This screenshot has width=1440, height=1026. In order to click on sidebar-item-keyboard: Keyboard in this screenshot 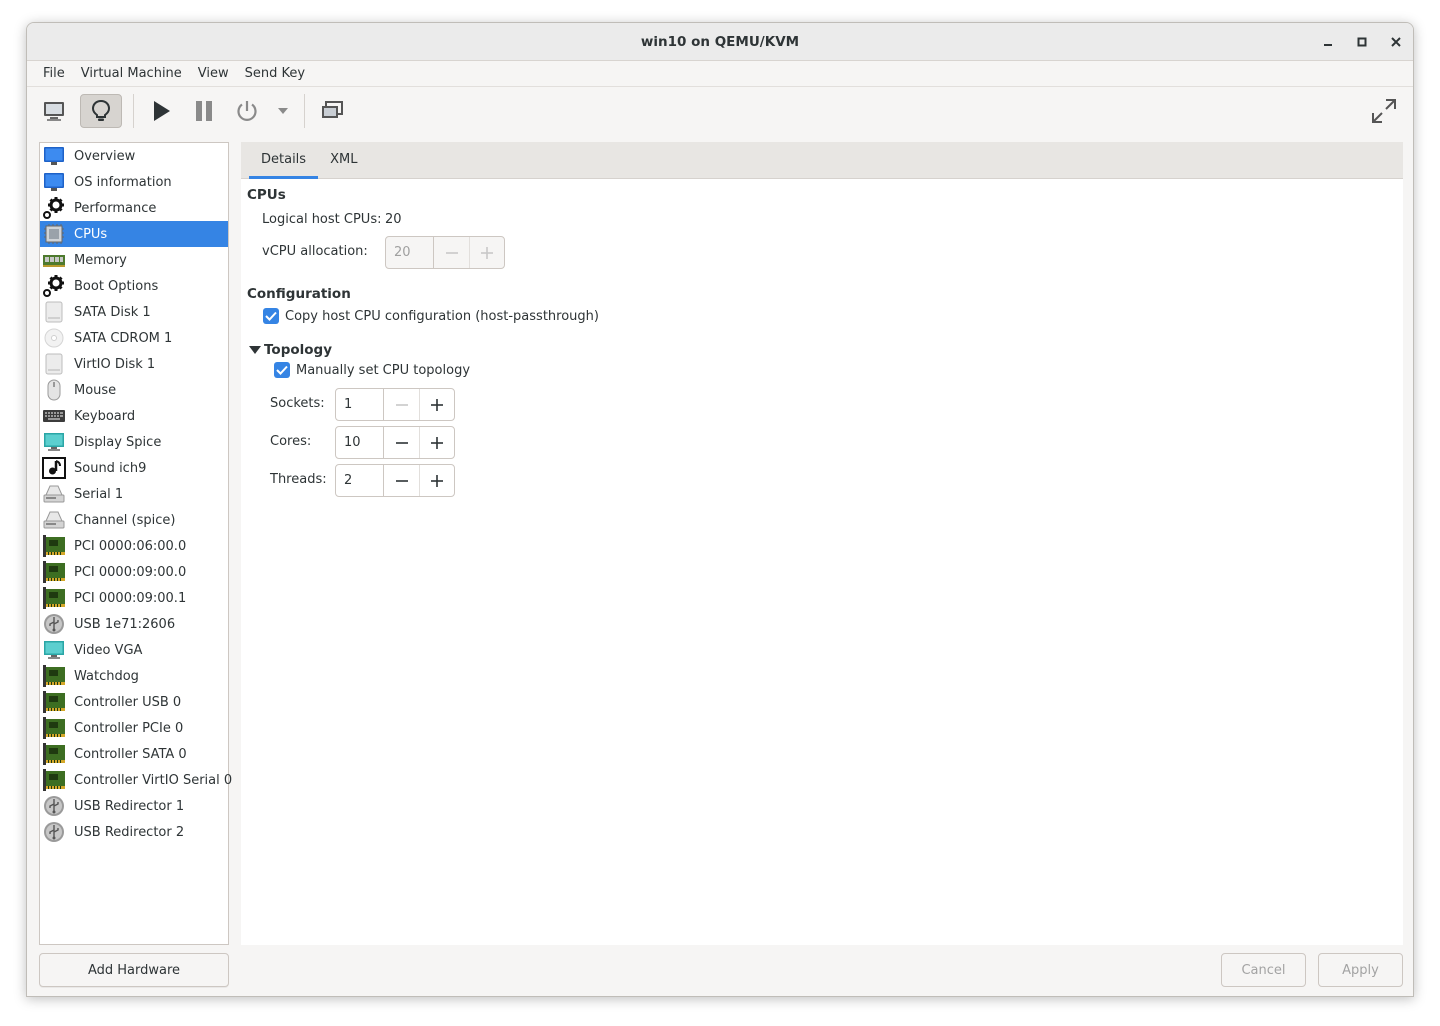, I will do `click(134, 416)`.